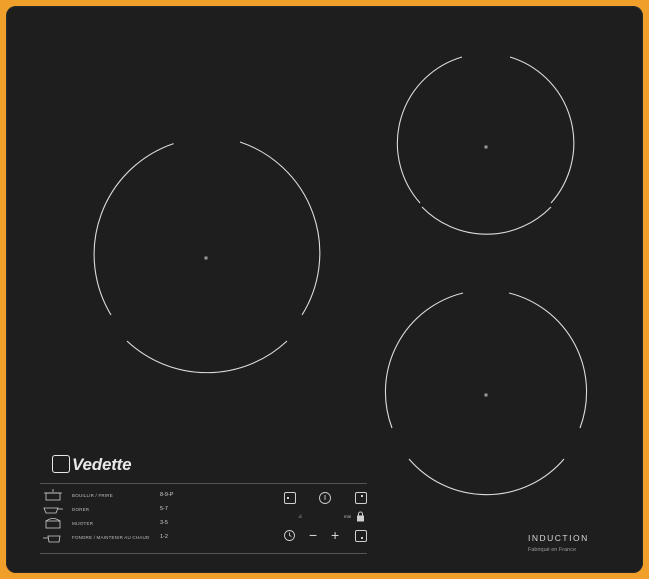  What do you see at coordinates (122, 525) in the screenshot?
I see `guide-row: MIJOTER 3-5` at bounding box center [122, 525].